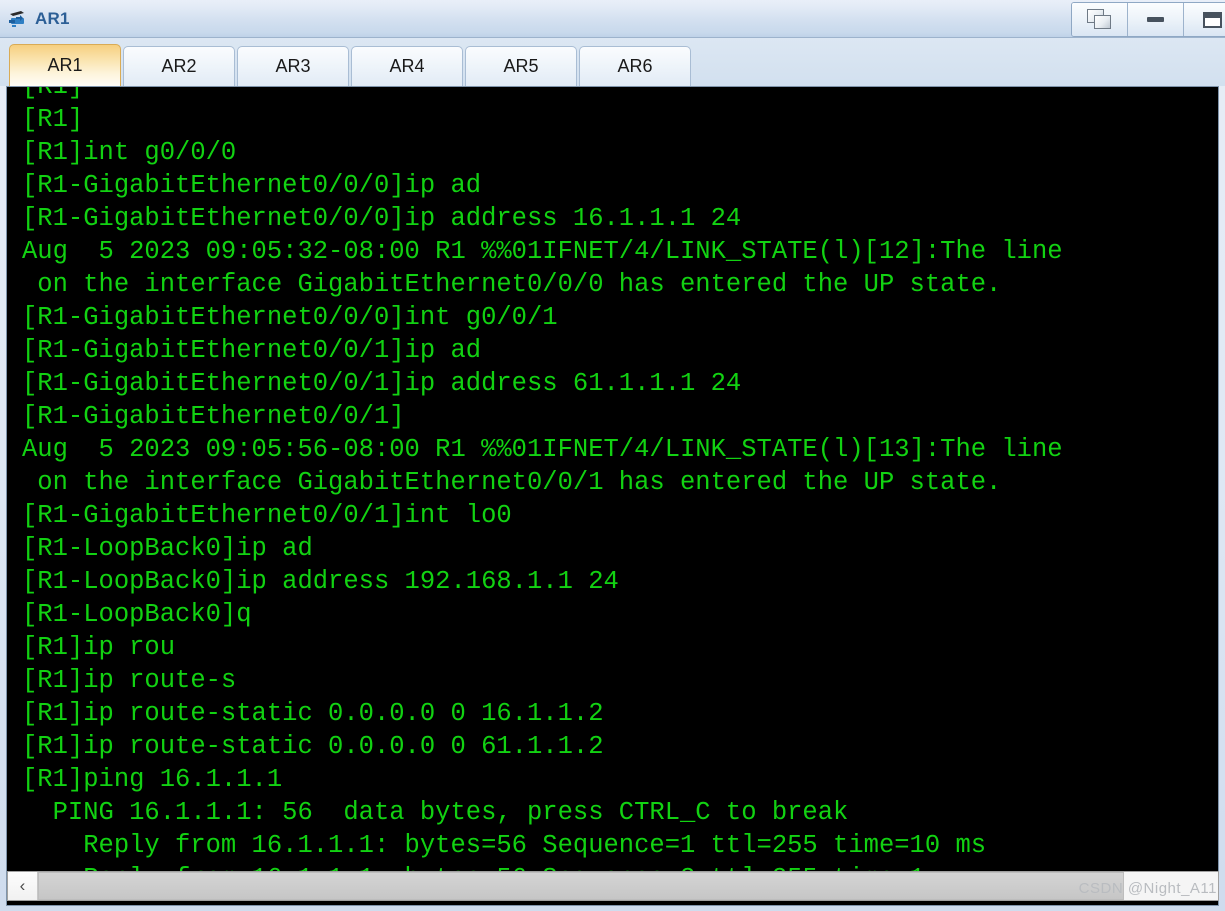 This screenshot has height=911, width=1225. What do you see at coordinates (581, 886) in the screenshot?
I see `scrollbar-thumb` at bounding box center [581, 886].